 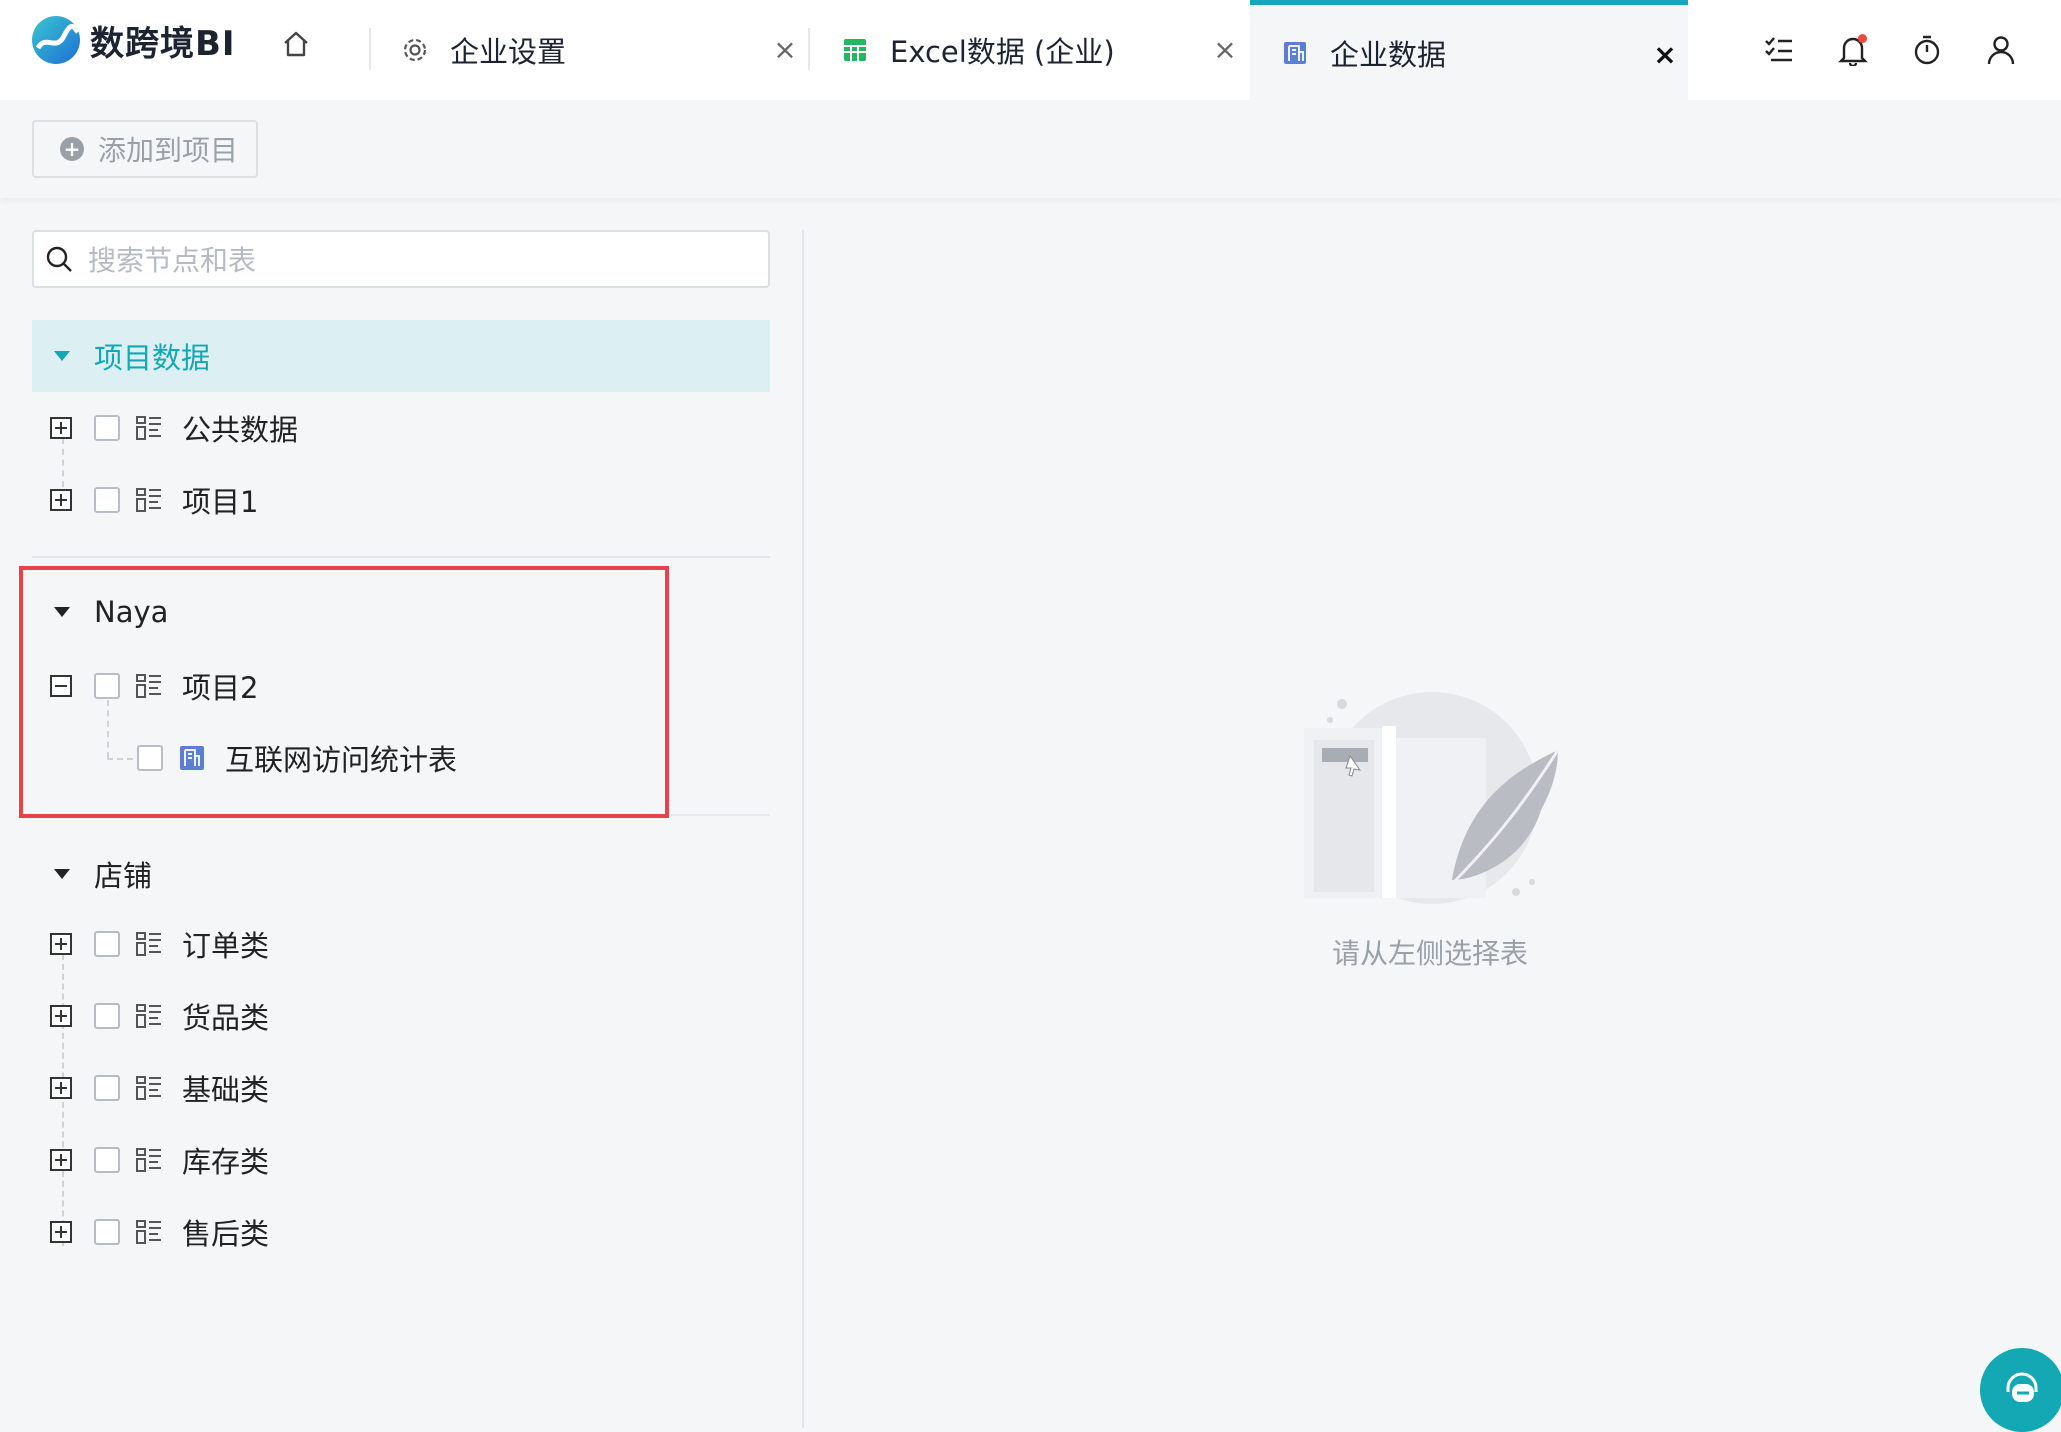 What do you see at coordinates (1853, 50) in the screenshot?
I see `notifications-button` at bounding box center [1853, 50].